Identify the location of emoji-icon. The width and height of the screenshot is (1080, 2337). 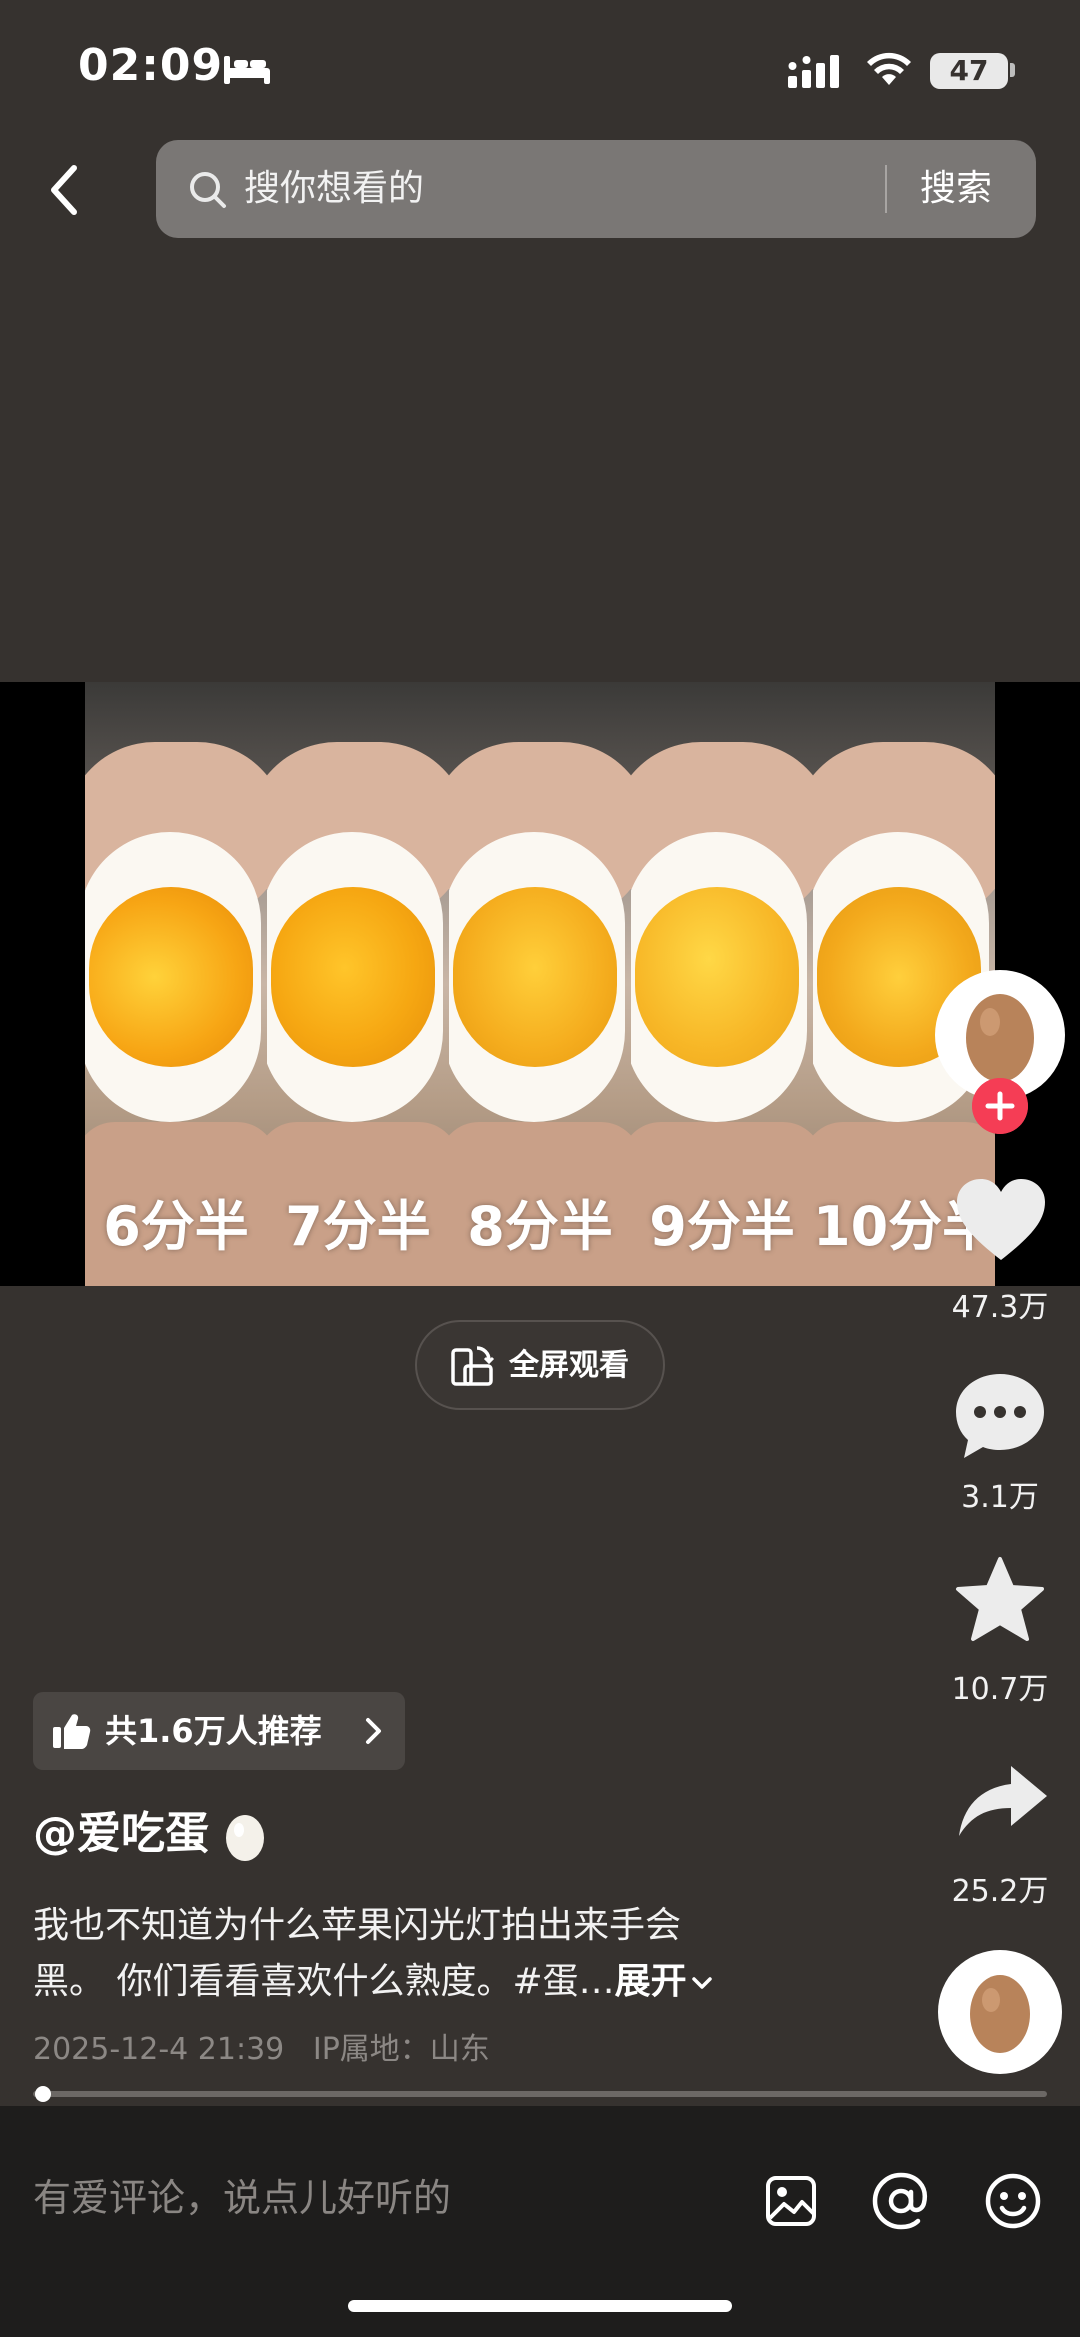
(1013, 2201).